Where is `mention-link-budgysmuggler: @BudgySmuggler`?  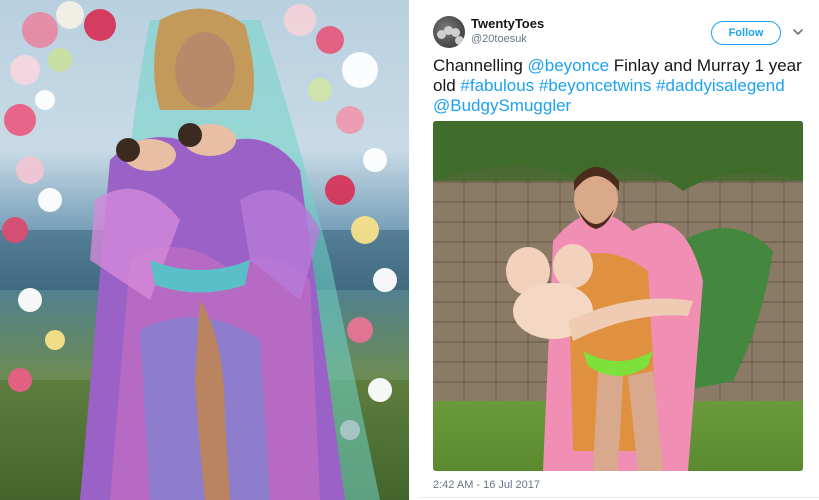 mention-link-budgysmuggler: @BudgySmuggler is located at coordinates (502, 105).